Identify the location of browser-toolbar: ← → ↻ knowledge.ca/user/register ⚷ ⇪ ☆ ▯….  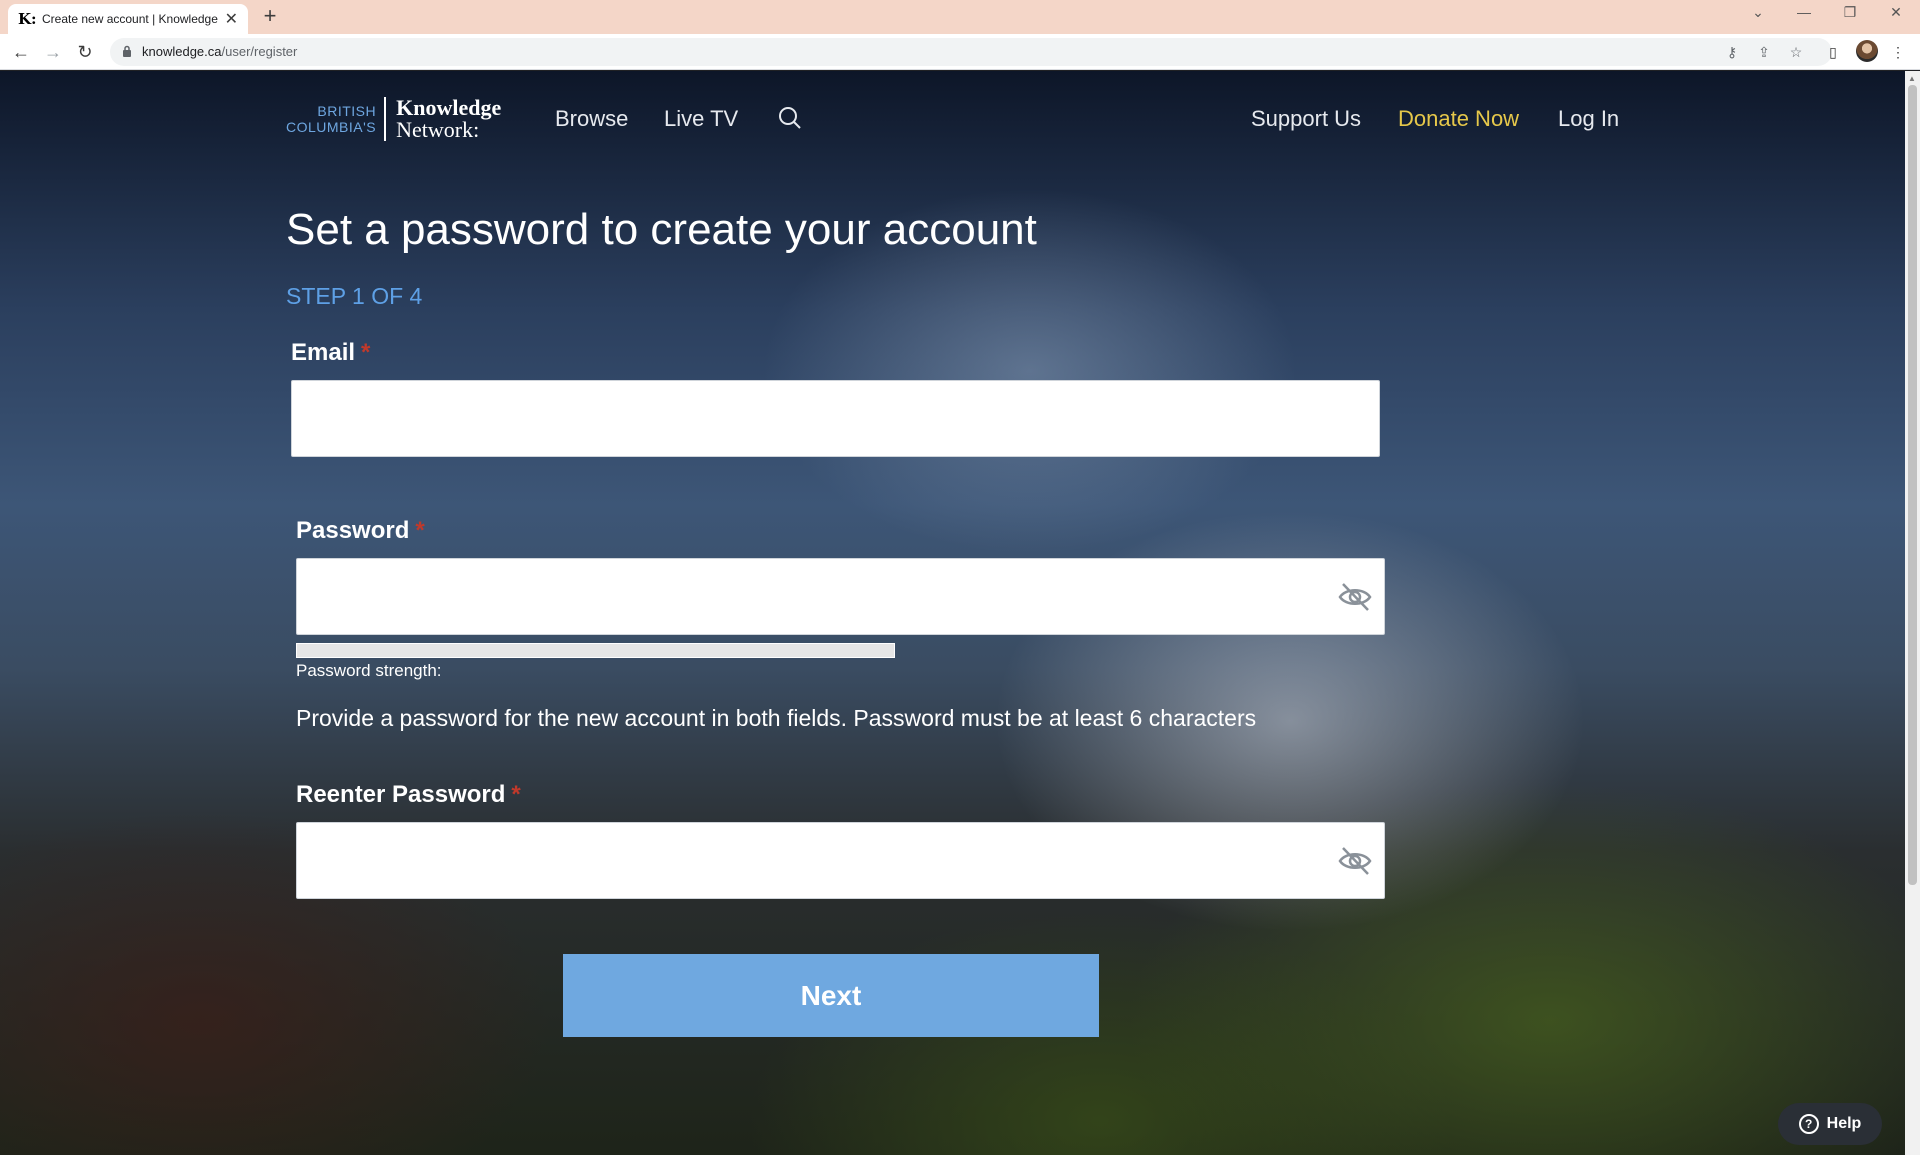
(960, 52).